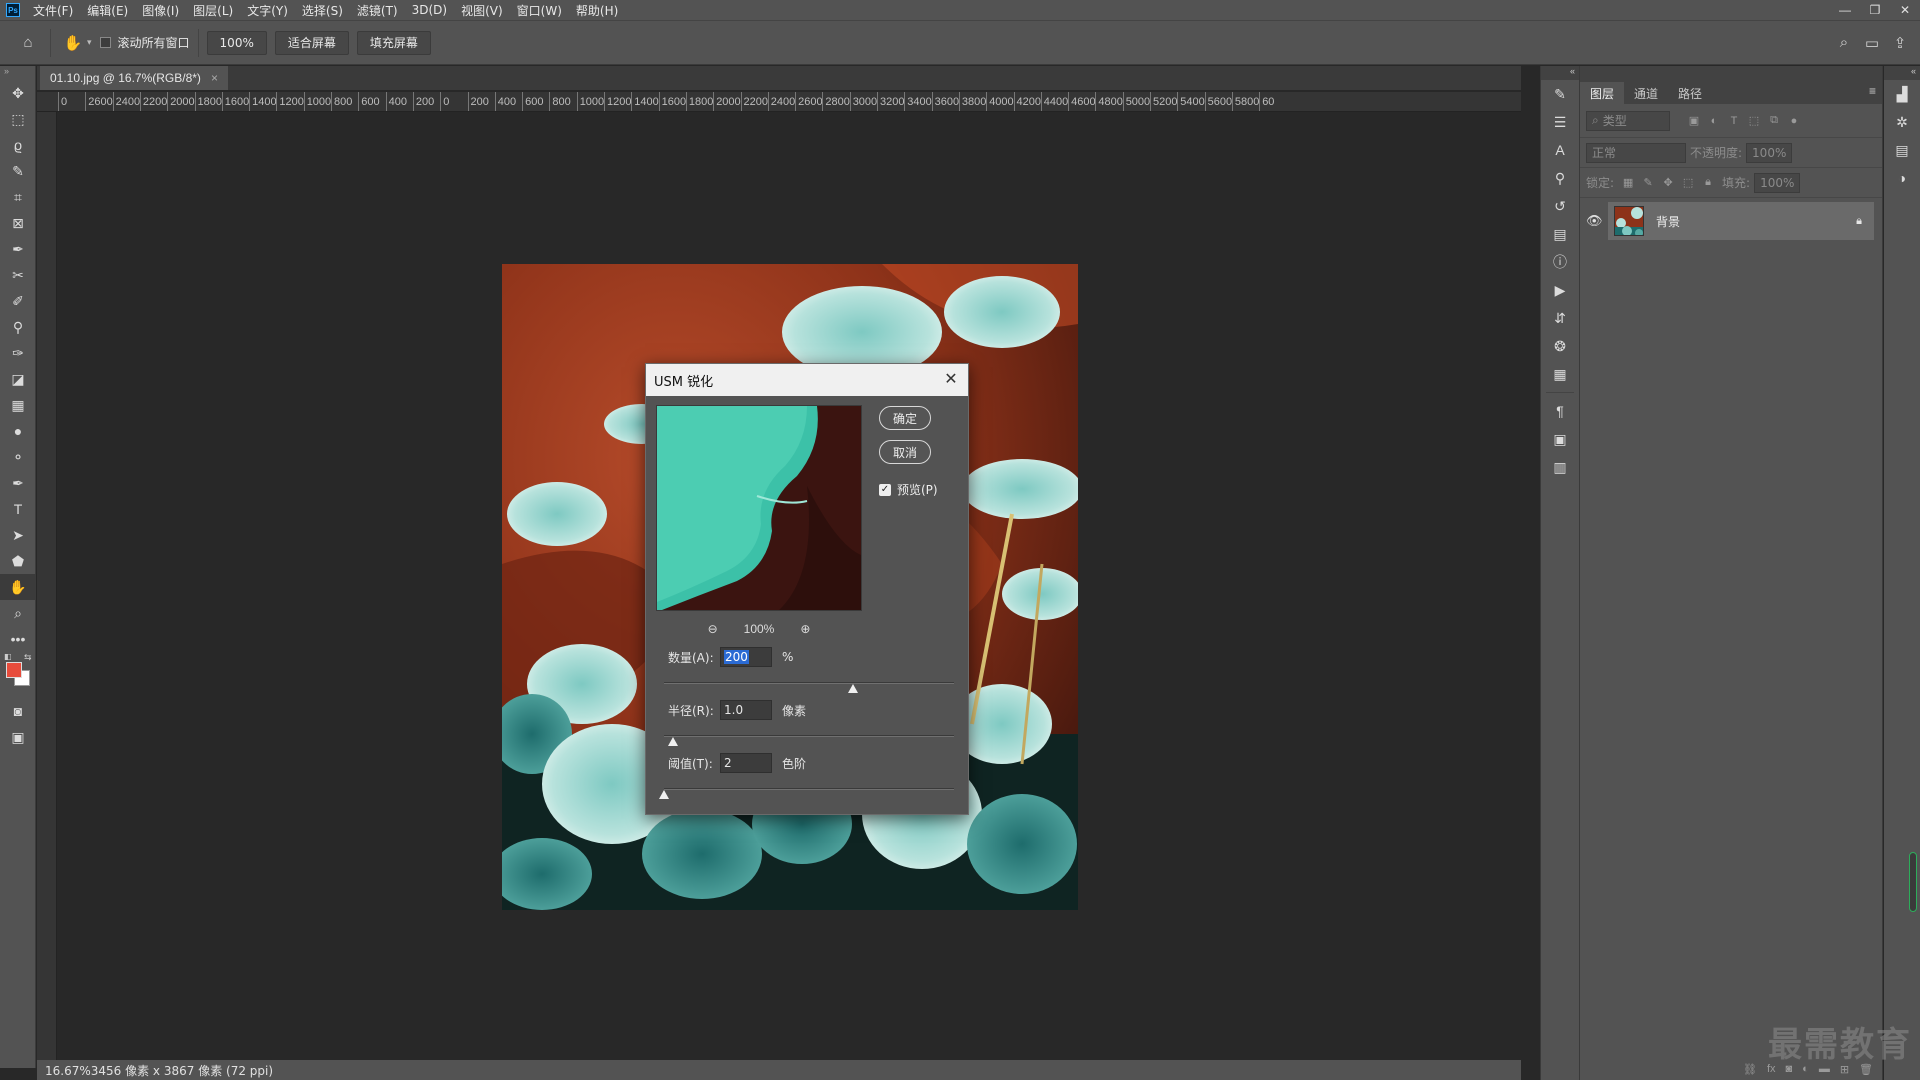 The width and height of the screenshot is (1920, 1080). What do you see at coordinates (746, 763) in the screenshot?
I see `threshold-input: 2` at bounding box center [746, 763].